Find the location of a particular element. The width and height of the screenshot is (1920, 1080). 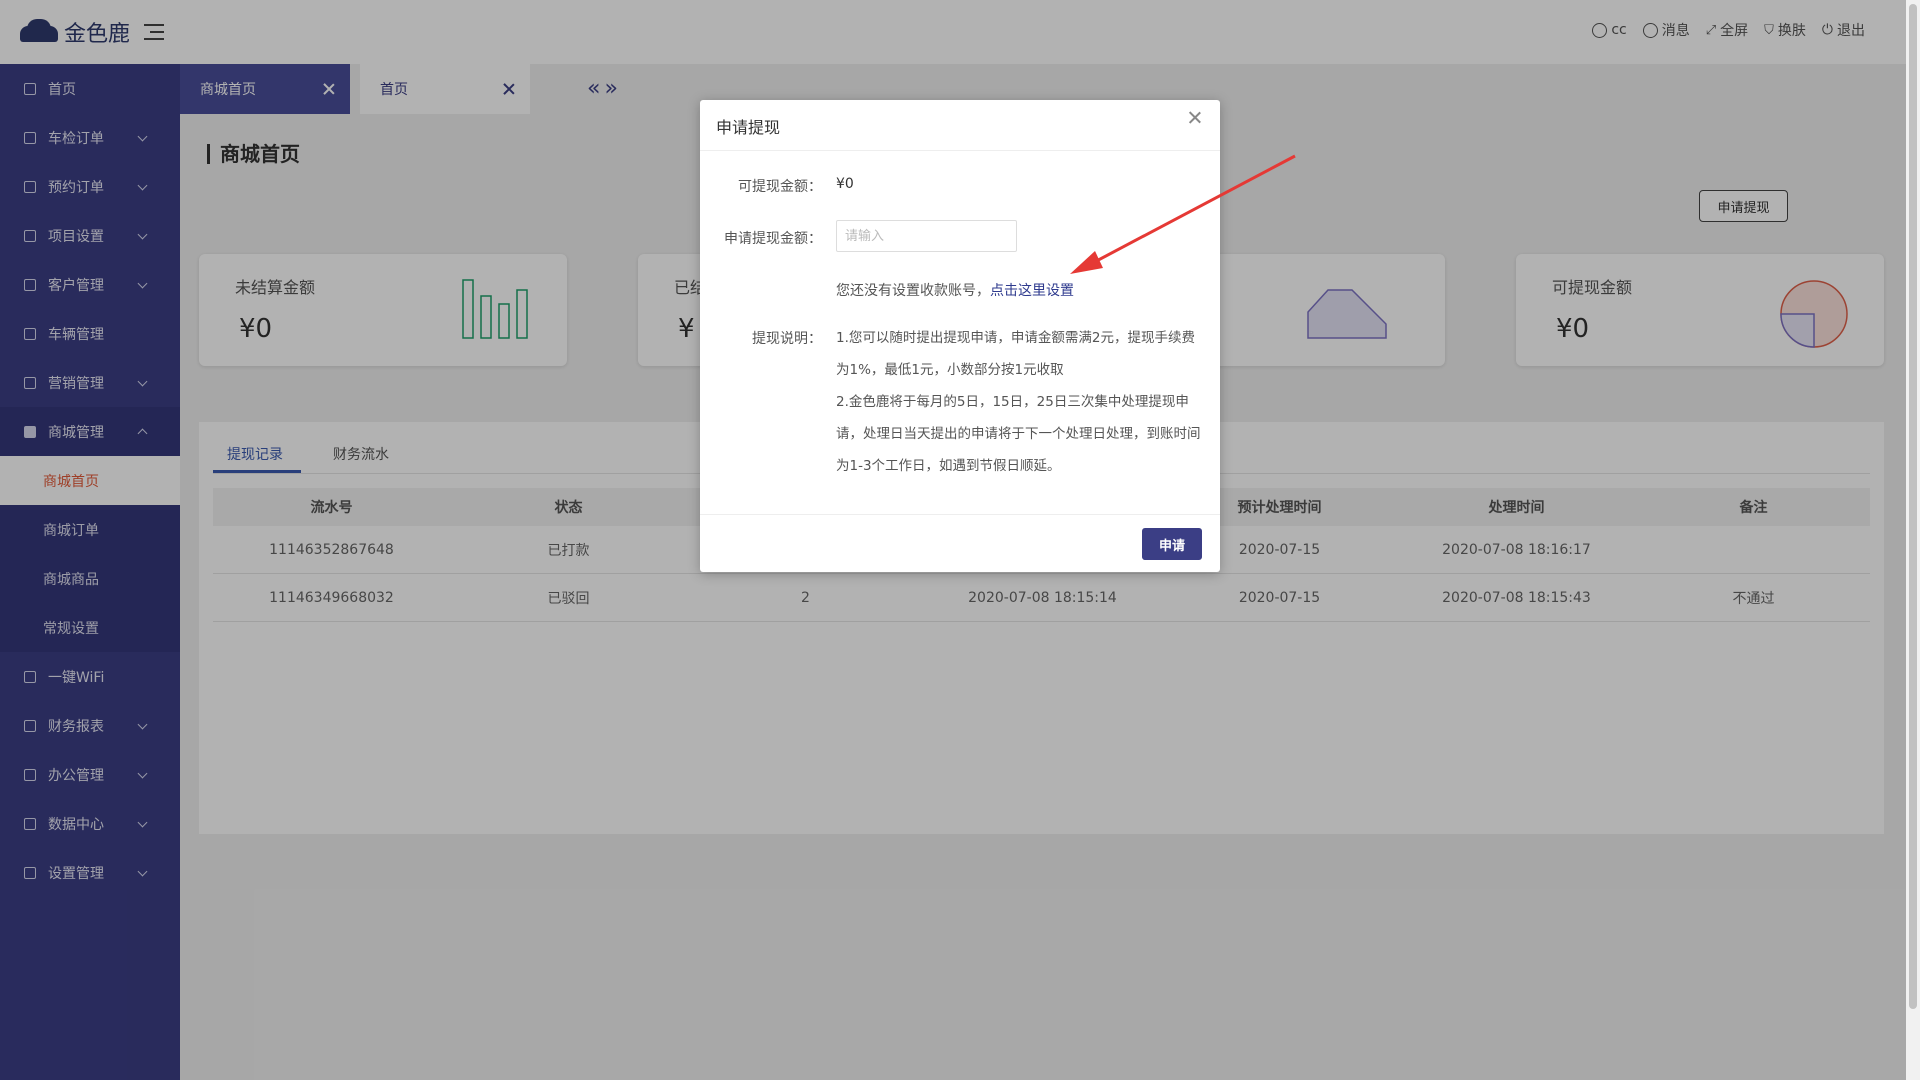

withdraw-desc-label: 提现说明： is located at coordinates (787, 339).